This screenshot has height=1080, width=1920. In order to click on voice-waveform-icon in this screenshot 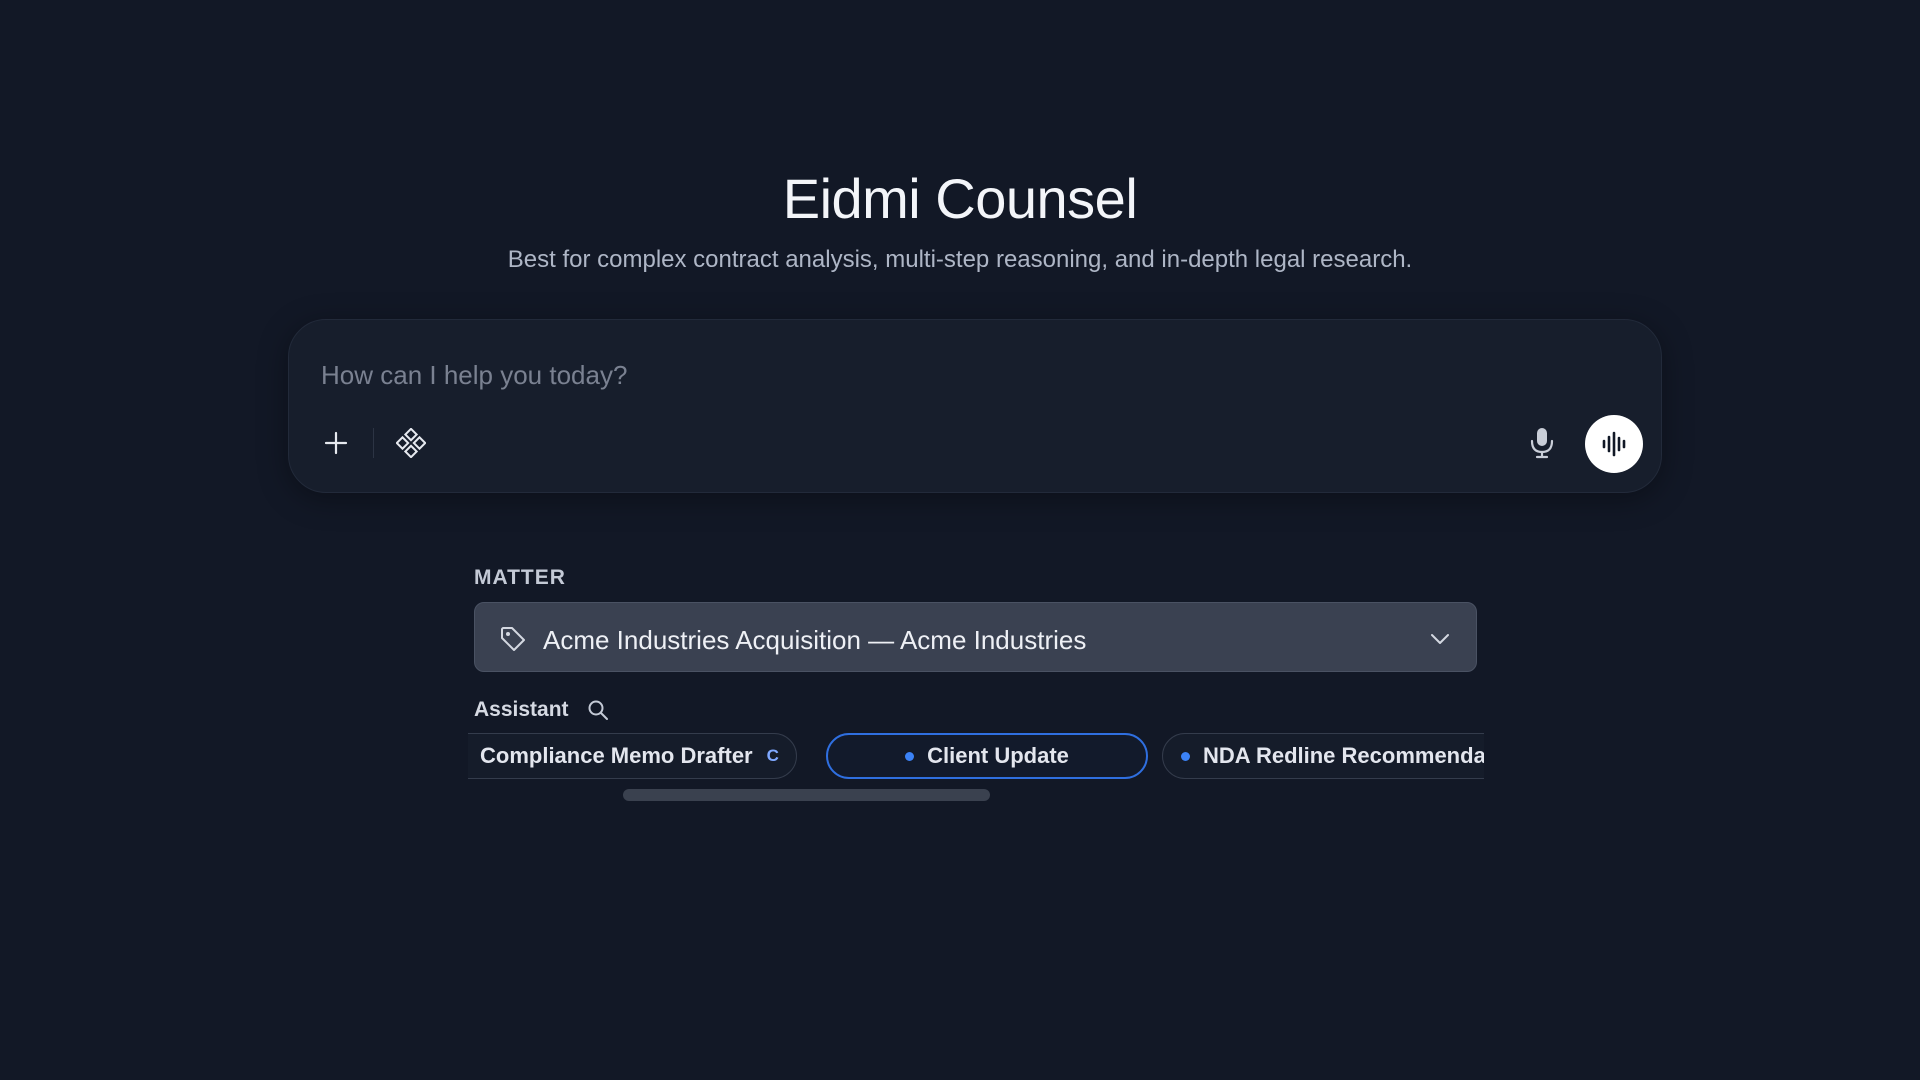, I will do `click(1614, 444)`.